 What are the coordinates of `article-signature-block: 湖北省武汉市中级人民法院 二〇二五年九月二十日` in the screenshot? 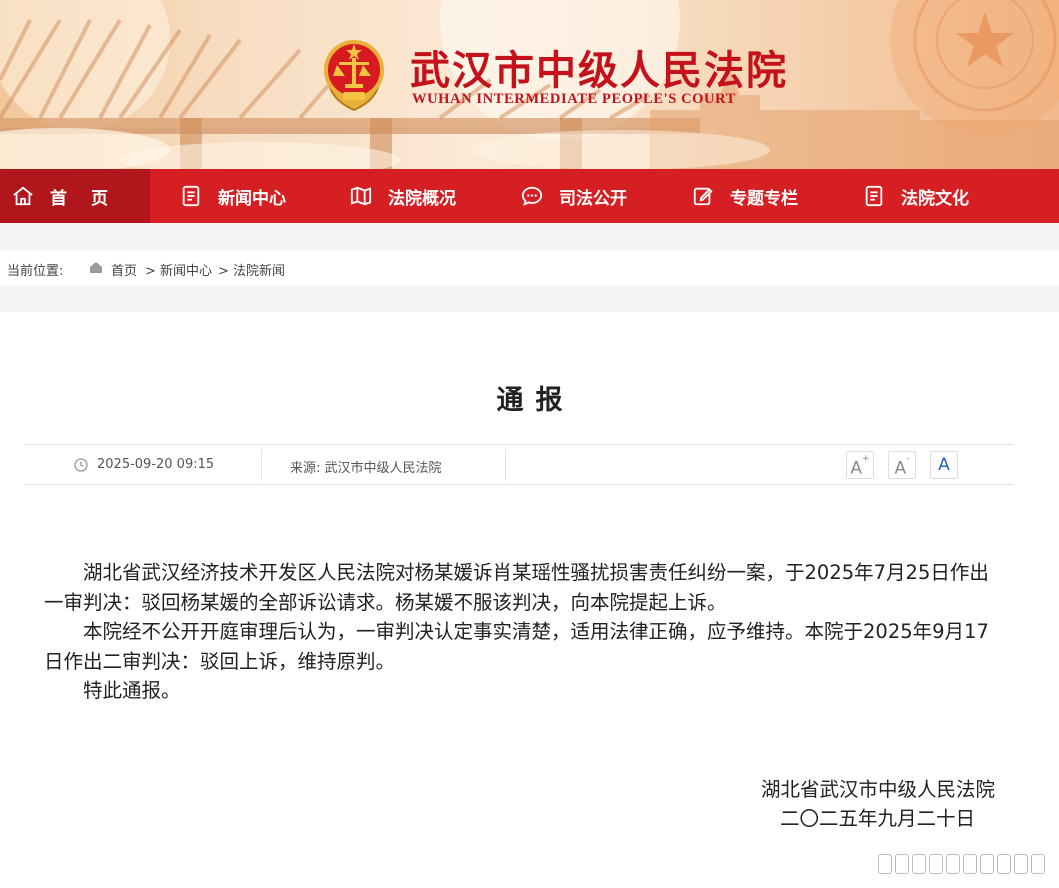 It's located at (878, 804).